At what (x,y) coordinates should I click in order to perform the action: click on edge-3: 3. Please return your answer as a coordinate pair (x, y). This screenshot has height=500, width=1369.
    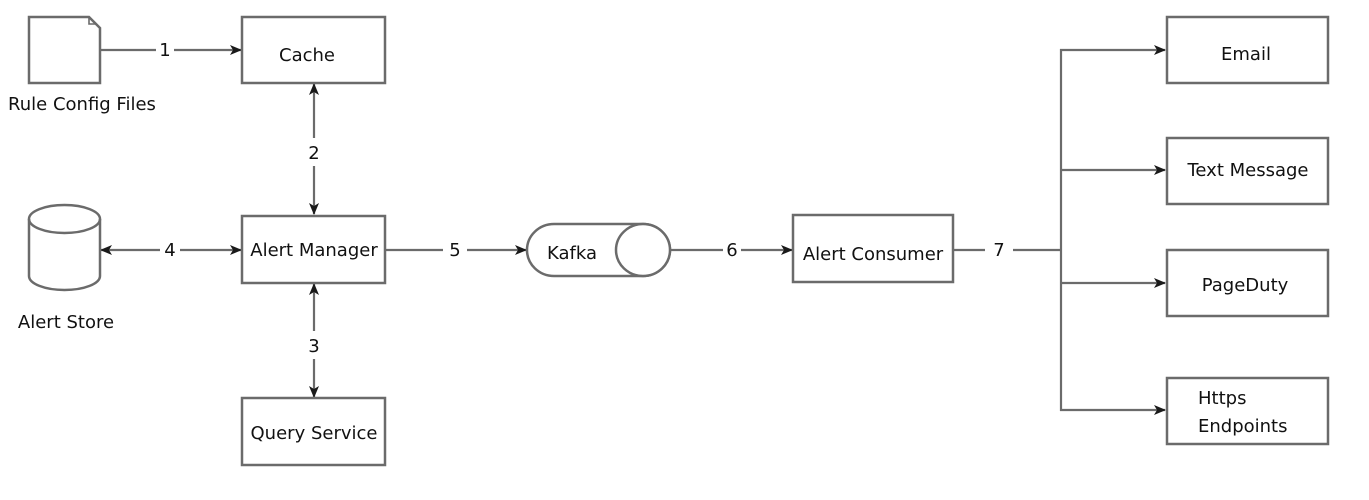
    Looking at the image, I should click on (314, 340).